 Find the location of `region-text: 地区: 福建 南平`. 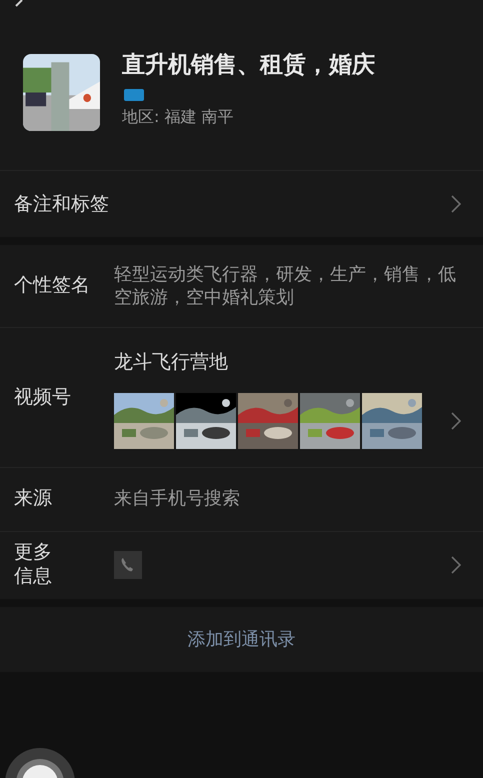

region-text: 地区: 福建 南平 is located at coordinates (178, 117).